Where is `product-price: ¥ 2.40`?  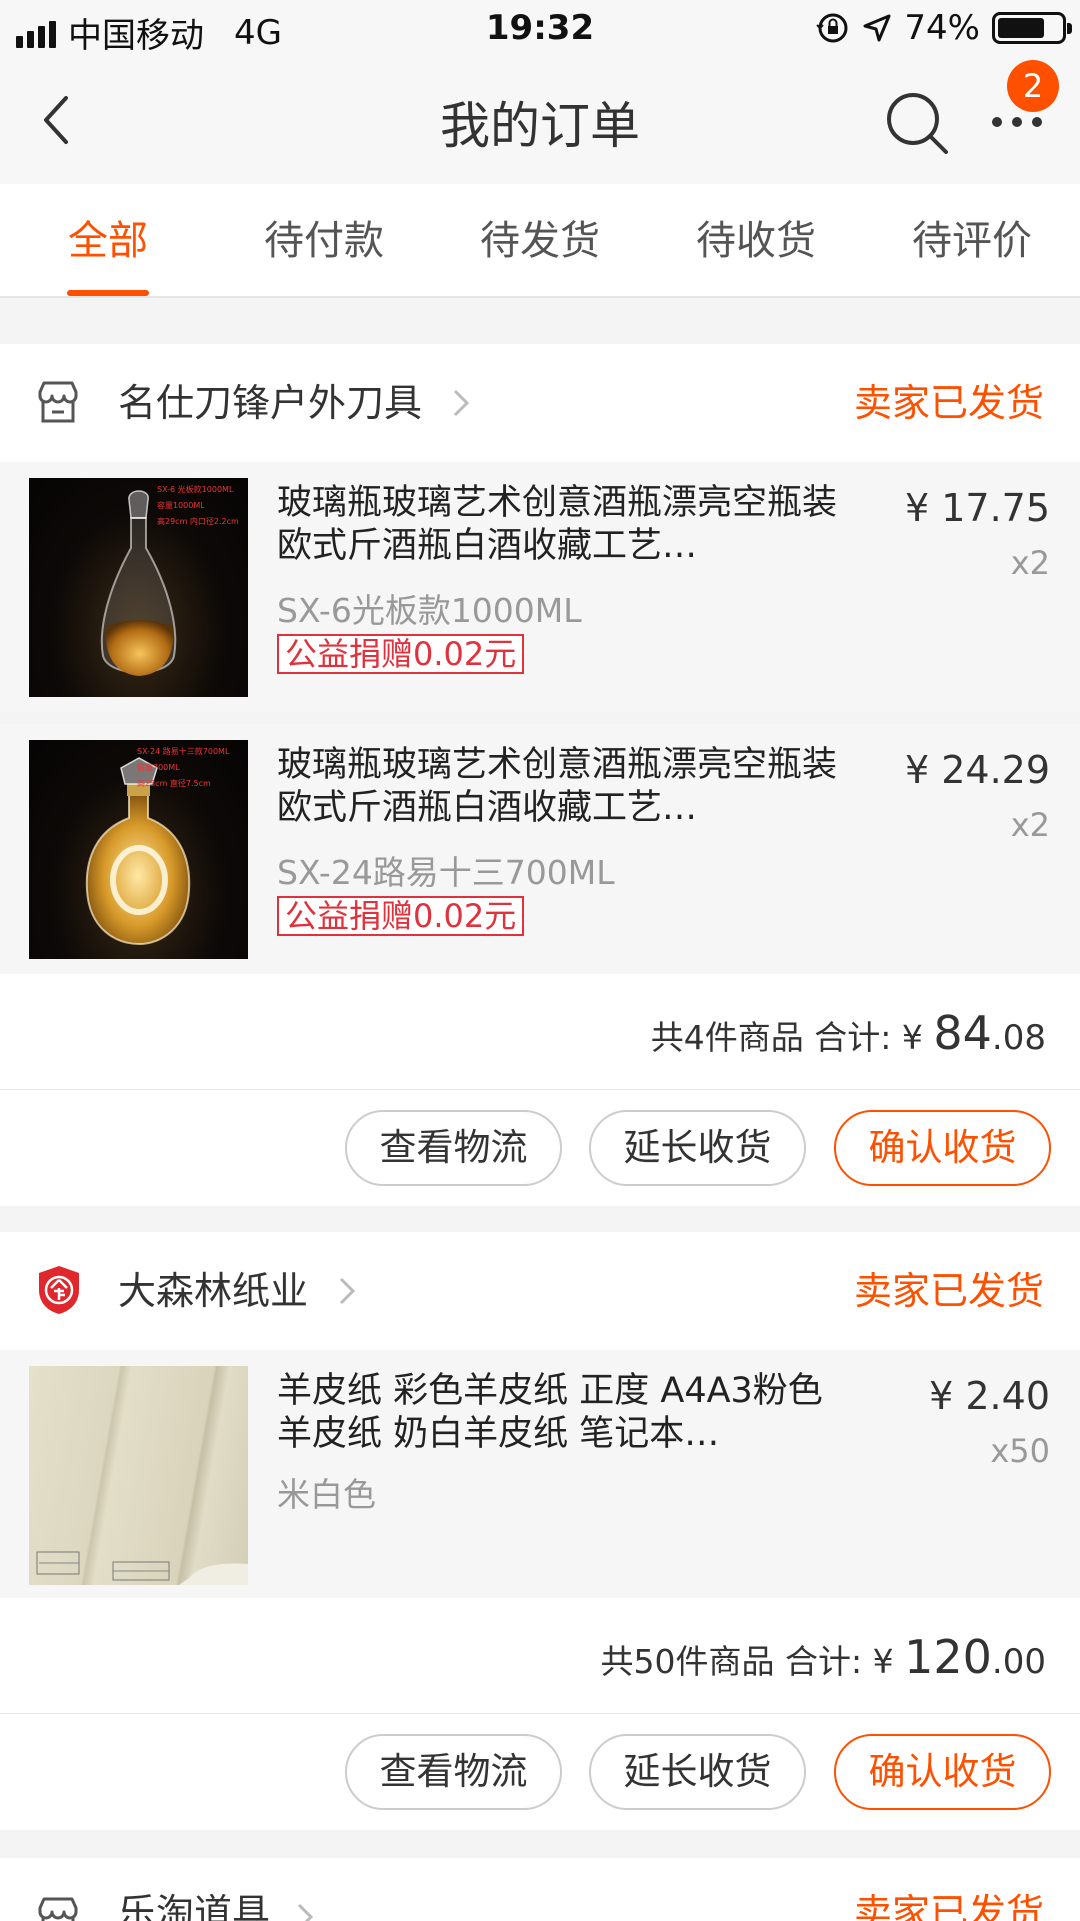 product-price: ¥ 2.40 is located at coordinates (989, 1396).